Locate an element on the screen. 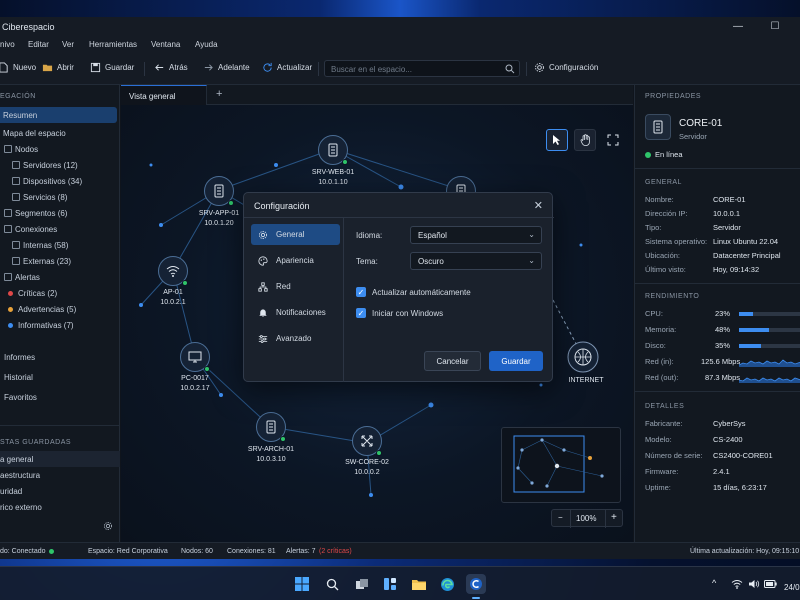 The width and height of the screenshot is (800, 600). refresh-button: Actualizar is located at coordinates (287, 67).